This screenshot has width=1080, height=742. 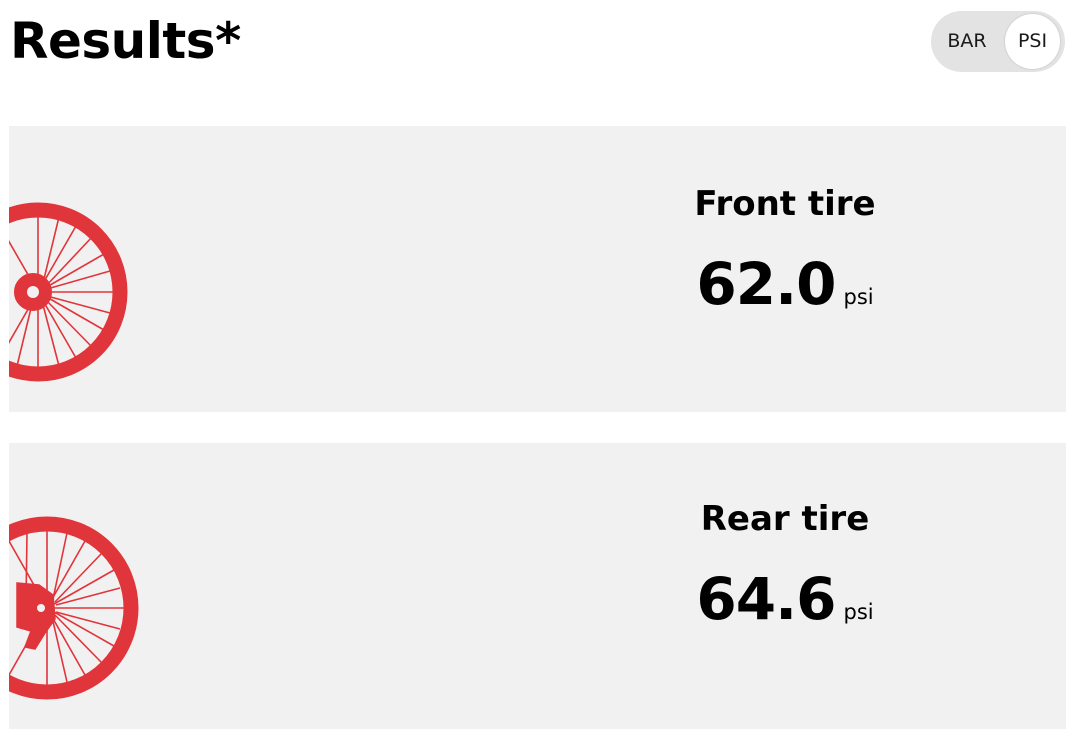 What do you see at coordinates (766, 284) in the screenshot?
I see `front-tire-value: 62.0` at bounding box center [766, 284].